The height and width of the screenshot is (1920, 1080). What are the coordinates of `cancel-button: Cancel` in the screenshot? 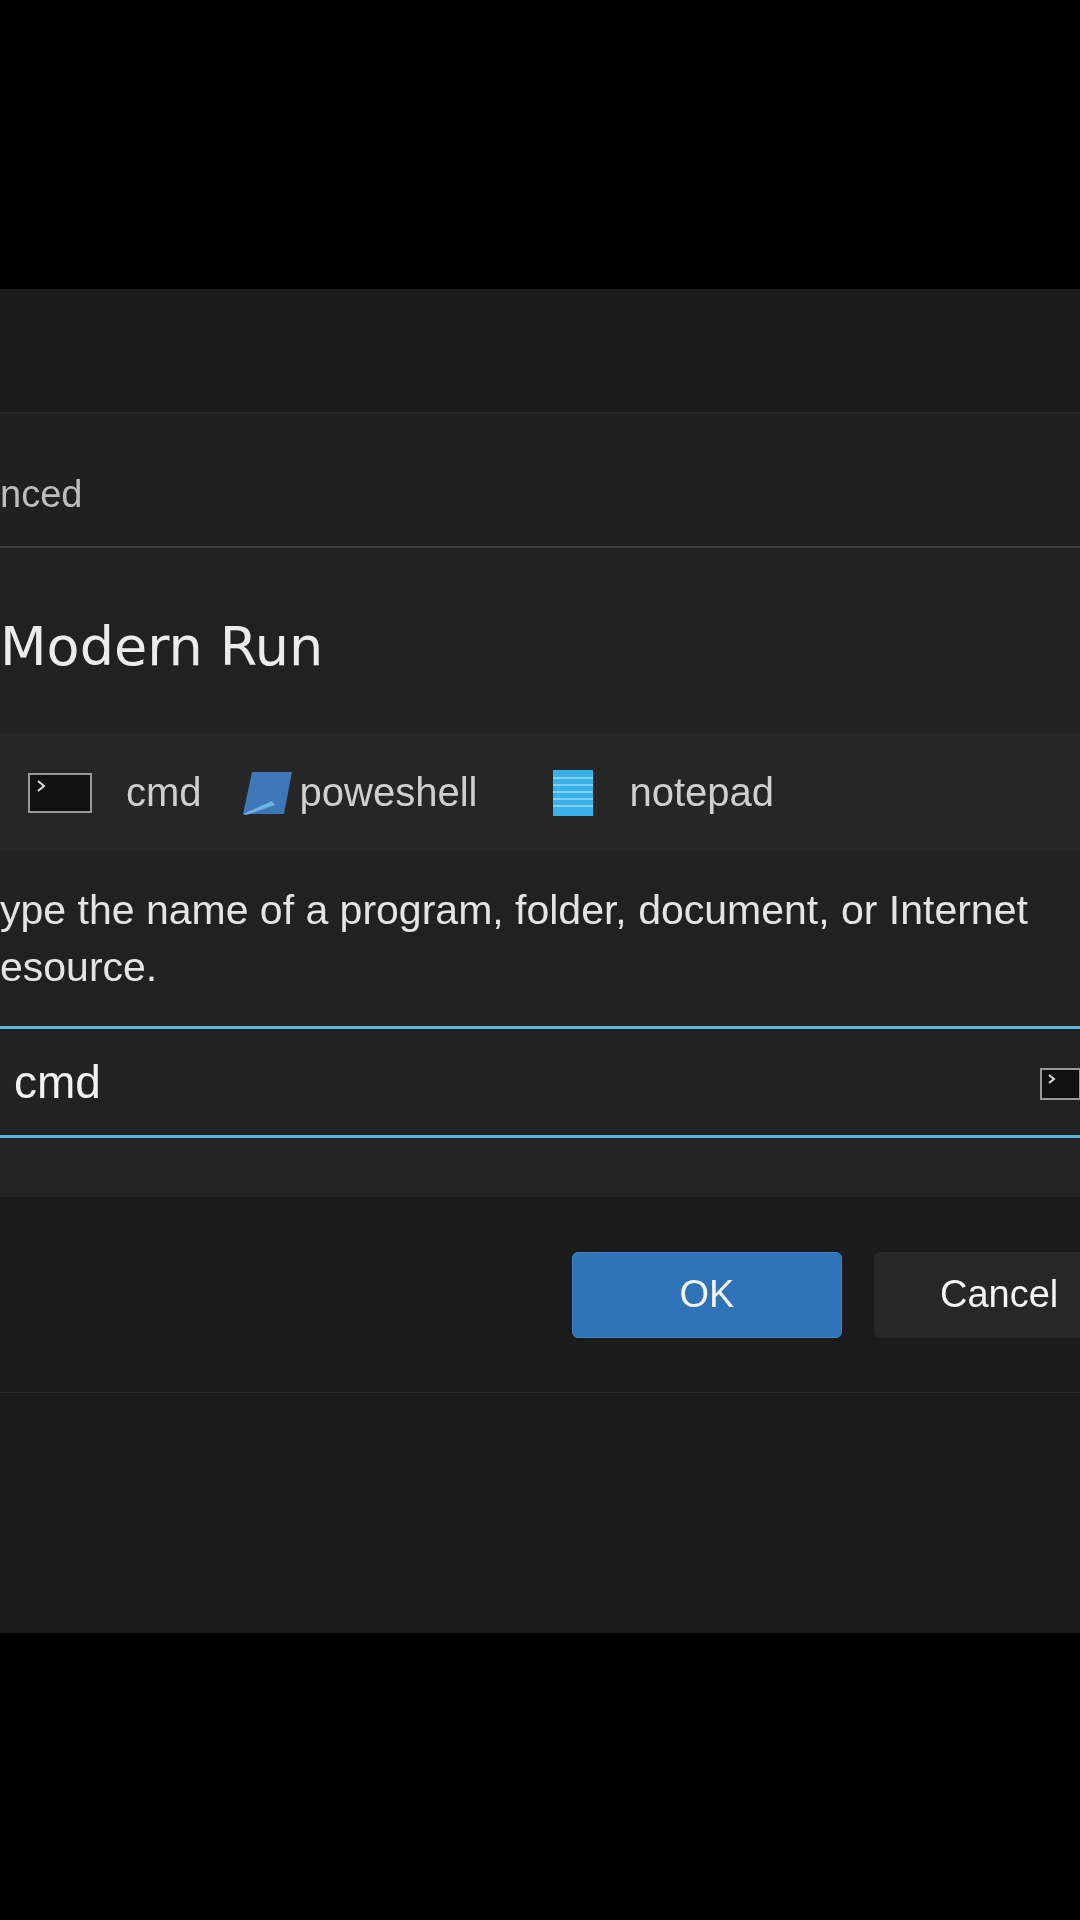 It's located at (977, 1294).